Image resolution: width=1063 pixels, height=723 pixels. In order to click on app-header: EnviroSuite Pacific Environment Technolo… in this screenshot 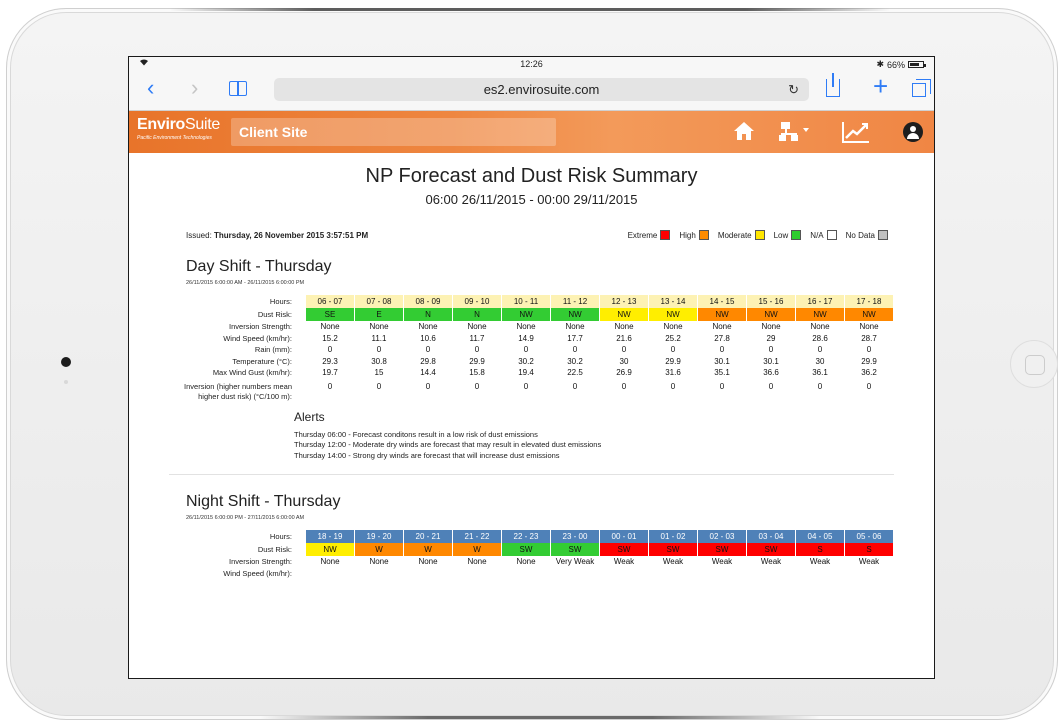, I will do `click(531, 132)`.